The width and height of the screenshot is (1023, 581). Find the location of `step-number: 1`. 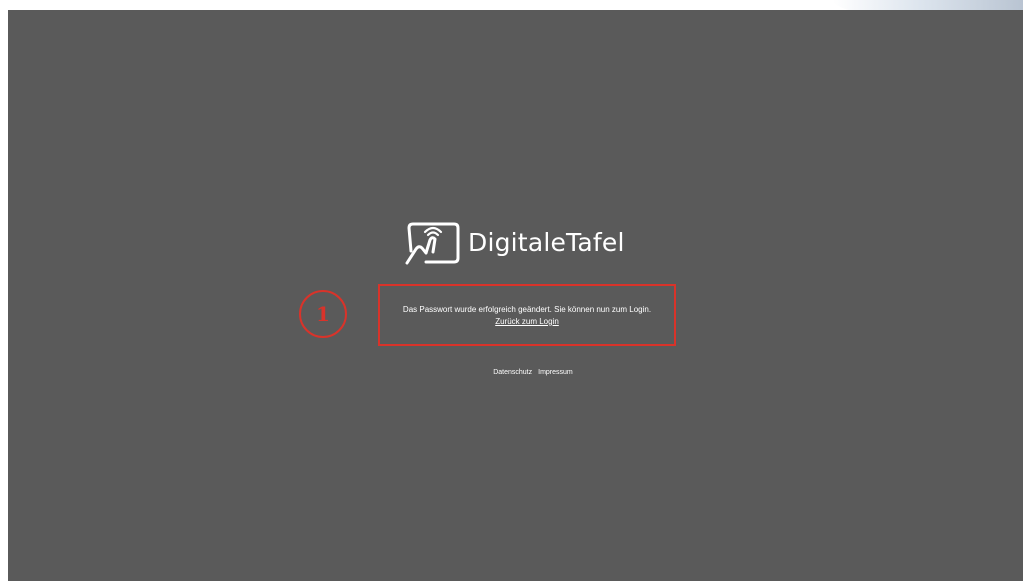

step-number: 1 is located at coordinates (323, 314).